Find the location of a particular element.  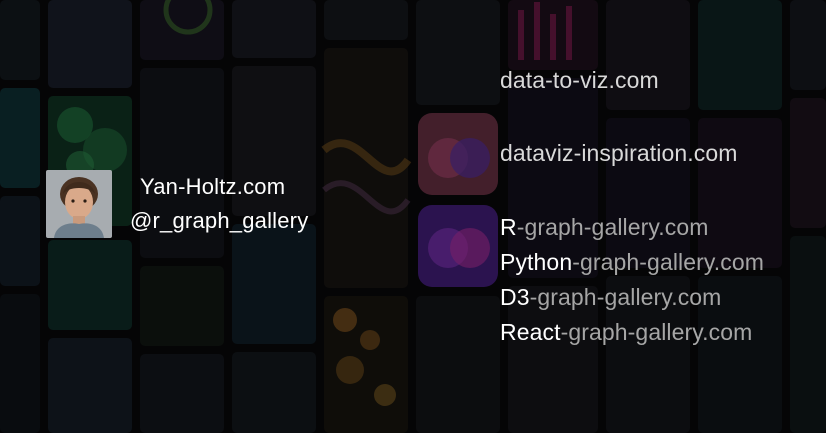

link-d3-graph-gallery: D3-graph-gallery.com is located at coordinates (610, 297).